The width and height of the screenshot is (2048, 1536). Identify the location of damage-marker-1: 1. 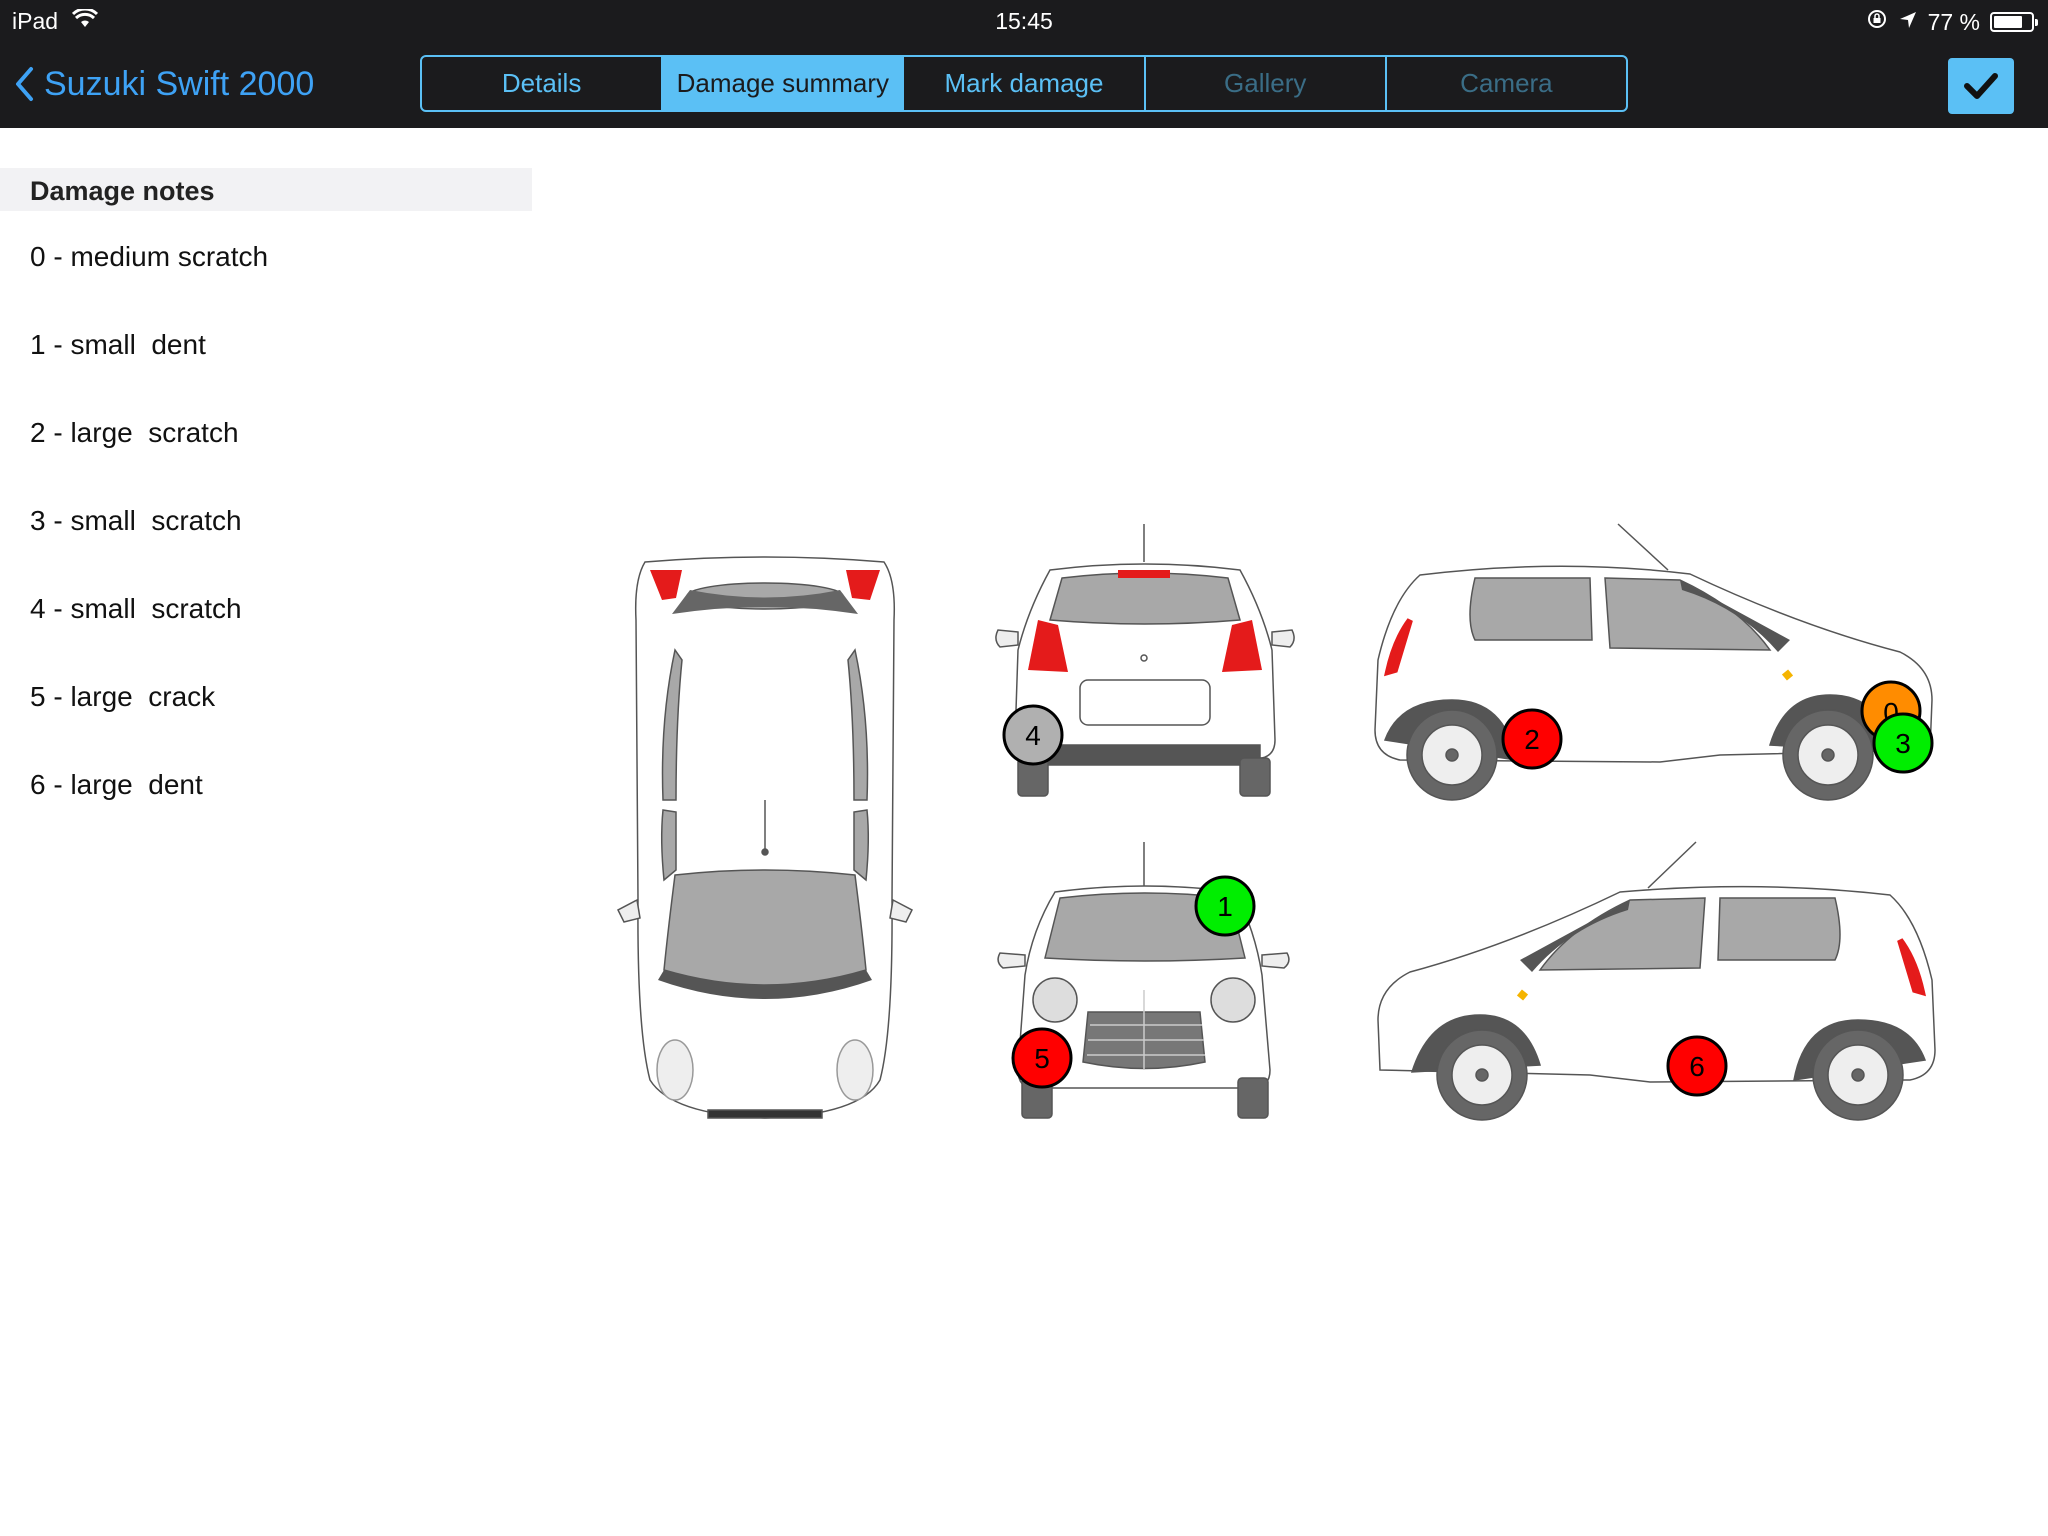
(1225, 906).